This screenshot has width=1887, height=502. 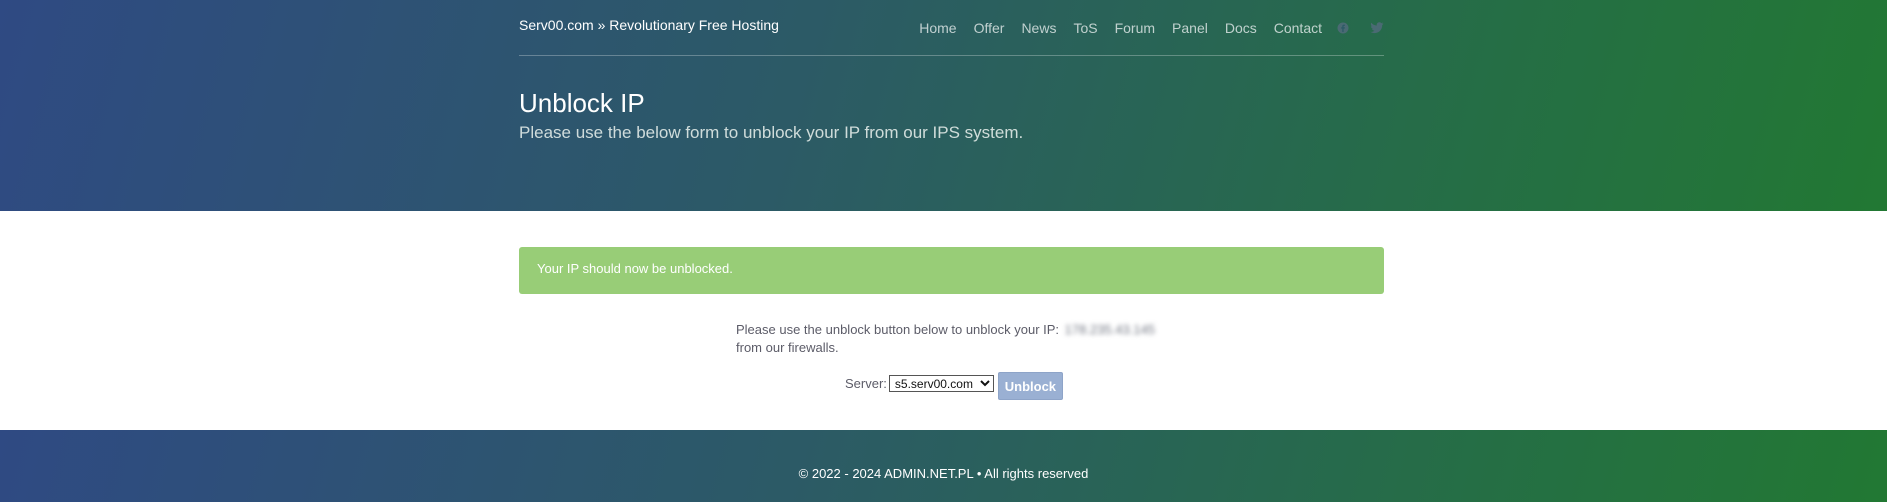 I want to click on nav-panel: Panel, so click(x=1190, y=28).